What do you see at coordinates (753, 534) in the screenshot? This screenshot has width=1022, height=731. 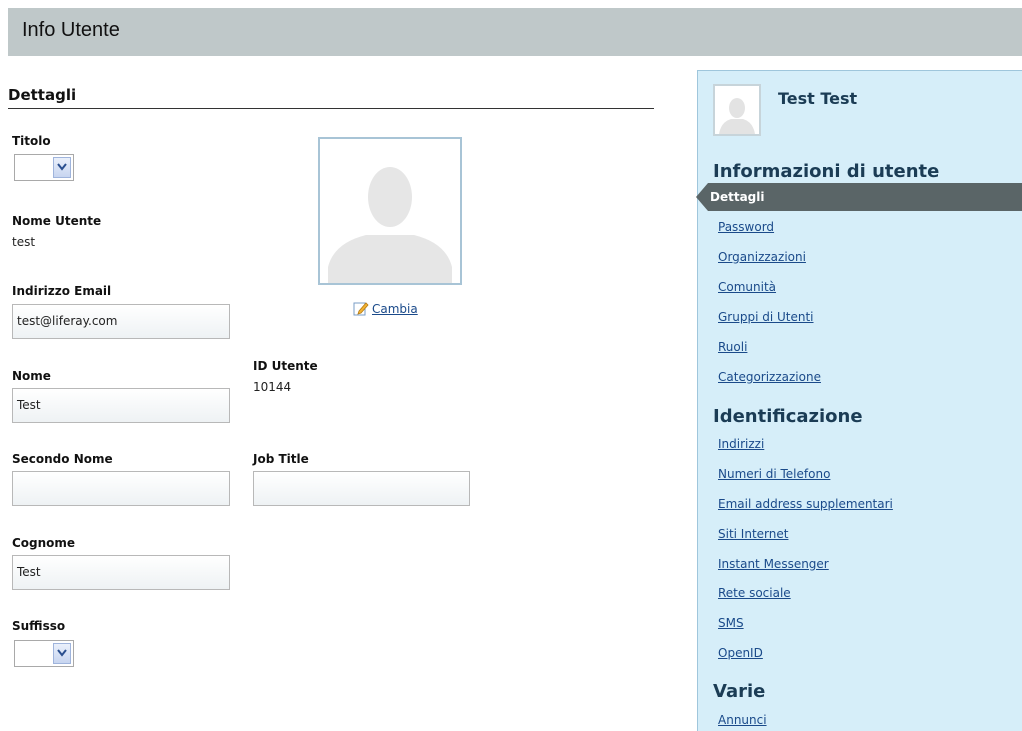 I see `sidebar-item-siti-internet: Siti Internet` at bounding box center [753, 534].